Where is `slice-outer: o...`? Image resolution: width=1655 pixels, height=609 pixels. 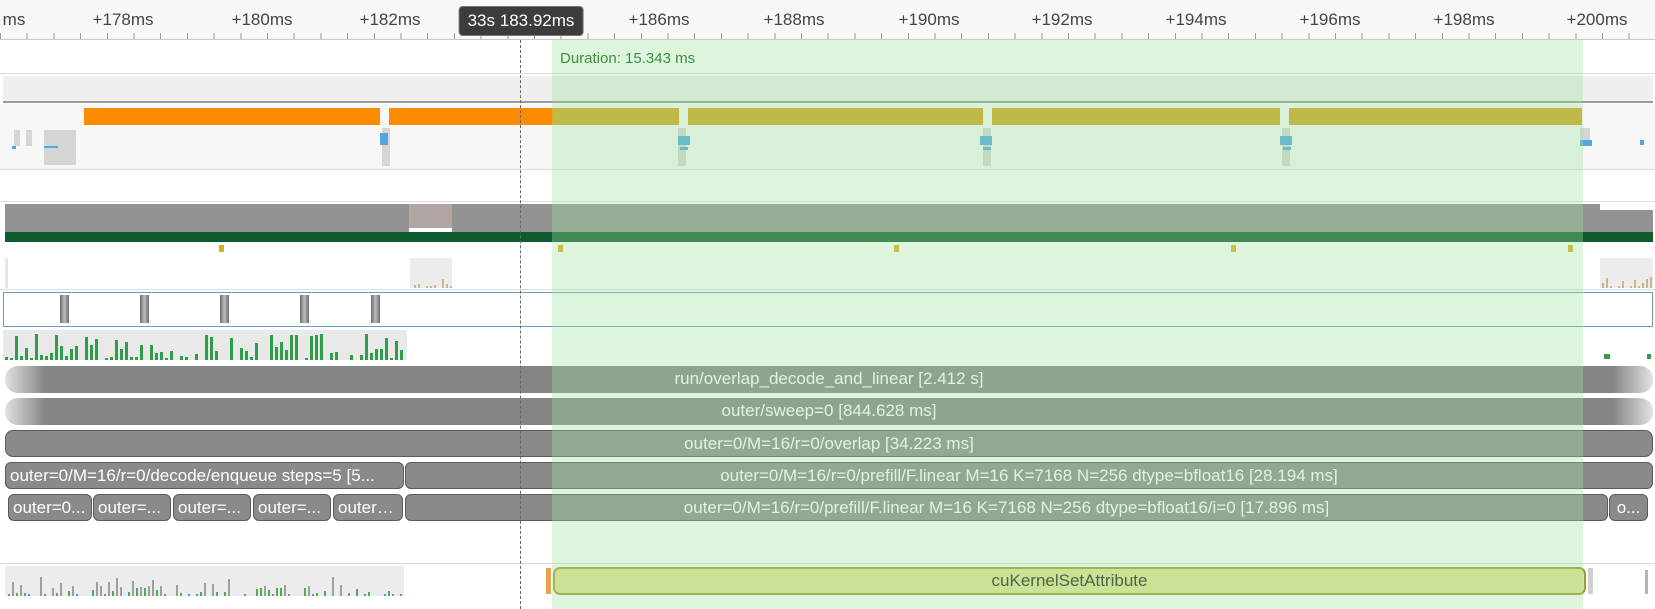 slice-outer: o... is located at coordinates (1628, 507).